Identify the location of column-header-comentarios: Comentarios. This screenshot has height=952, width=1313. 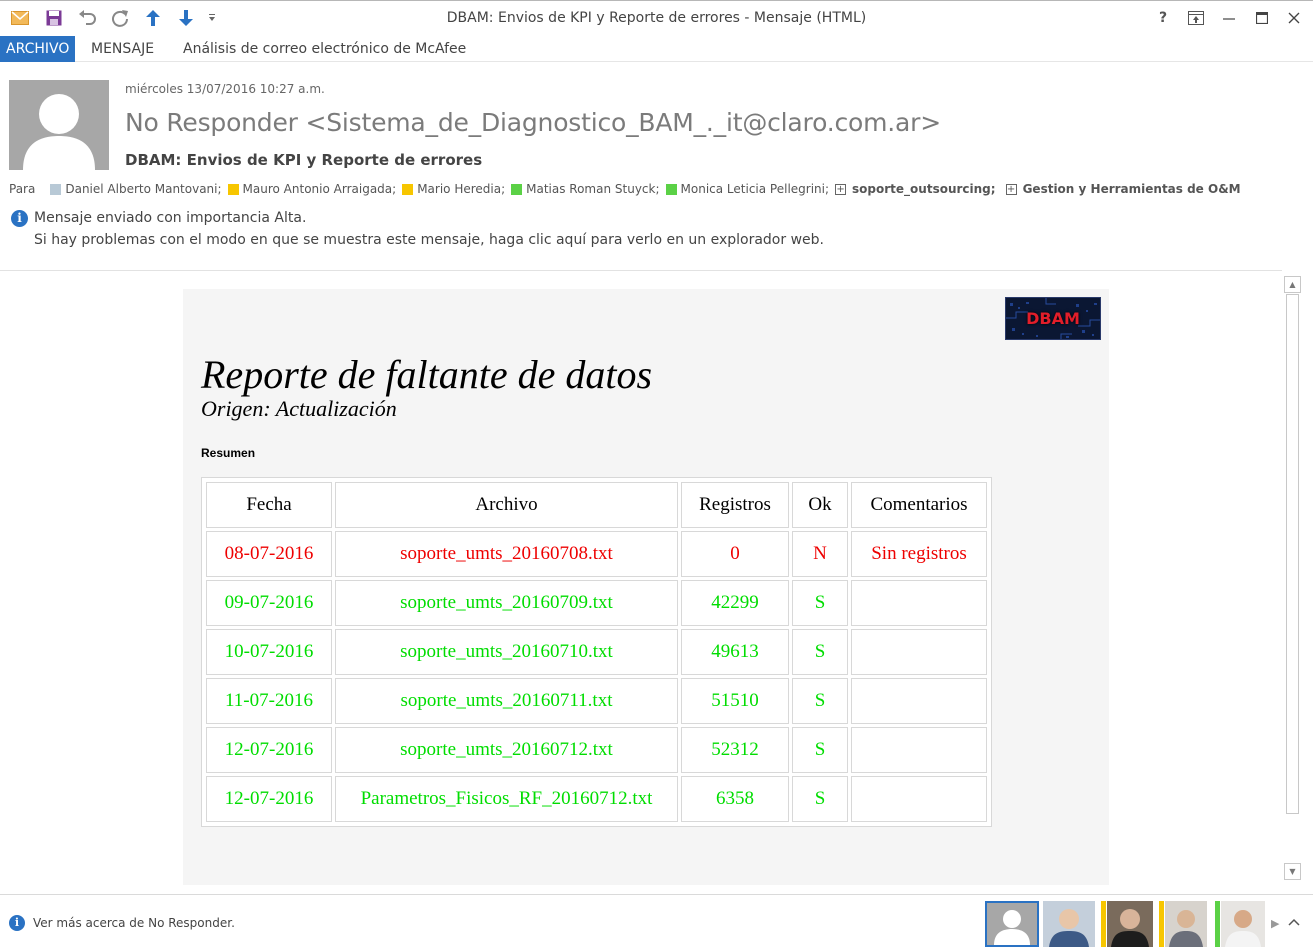
(919, 505).